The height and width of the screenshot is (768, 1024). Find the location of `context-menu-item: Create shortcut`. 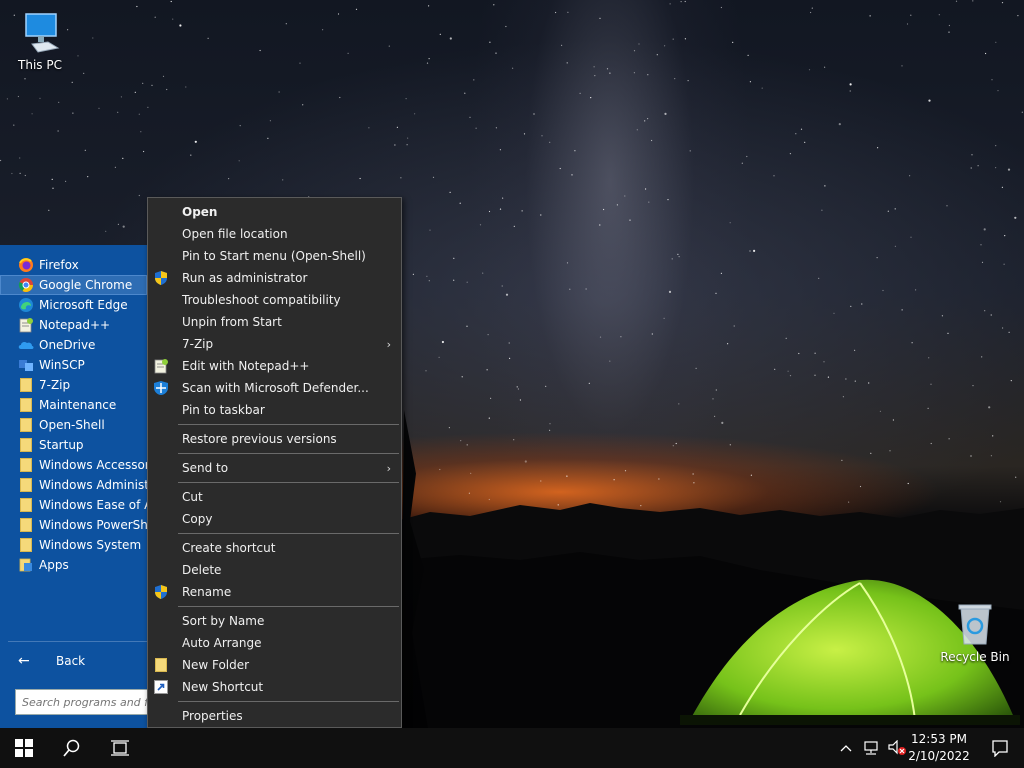

context-menu-item: Create shortcut is located at coordinates (274, 548).